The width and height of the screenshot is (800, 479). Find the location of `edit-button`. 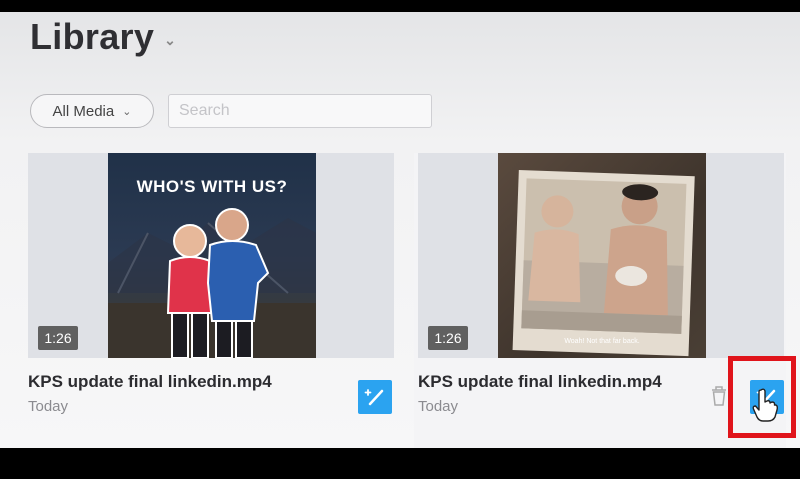

edit-button is located at coordinates (375, 397).